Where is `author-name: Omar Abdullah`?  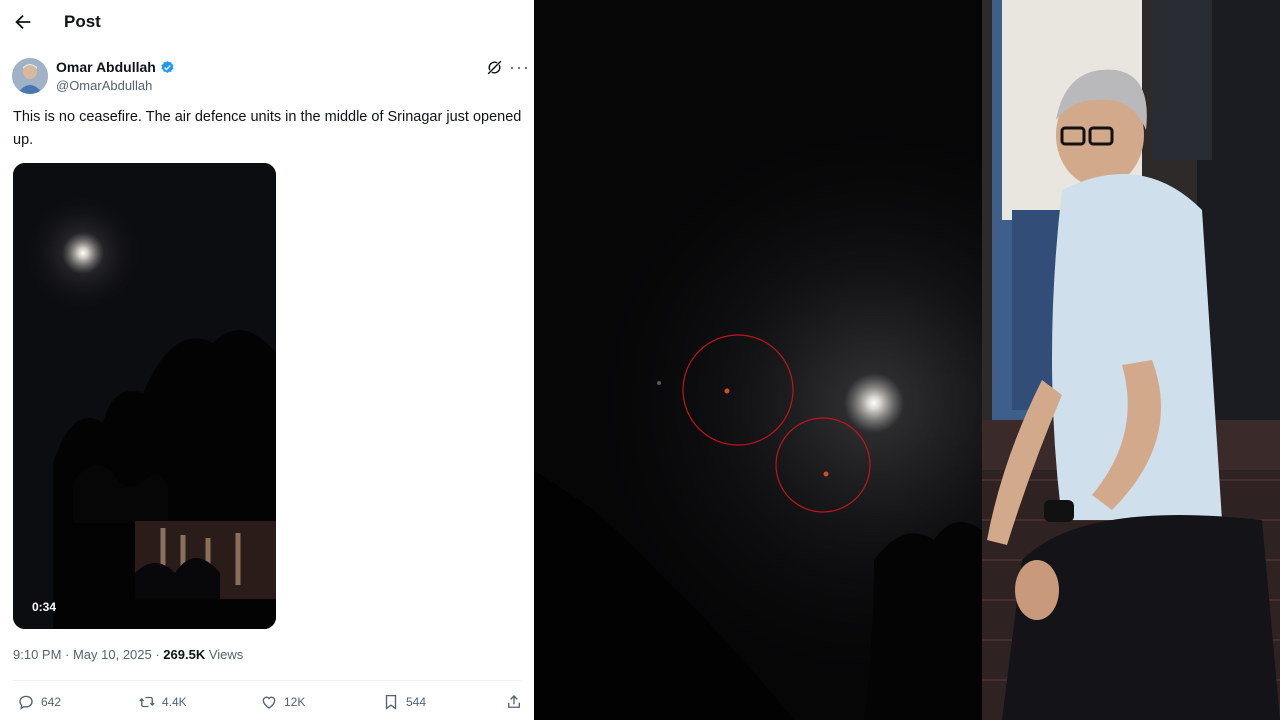 author-name: Omar Abdullah is located at coordinates (106, 67).